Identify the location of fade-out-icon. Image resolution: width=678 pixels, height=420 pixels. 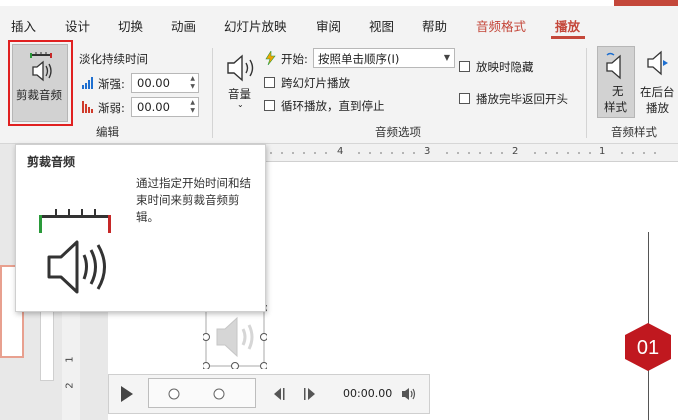
(87, 107).